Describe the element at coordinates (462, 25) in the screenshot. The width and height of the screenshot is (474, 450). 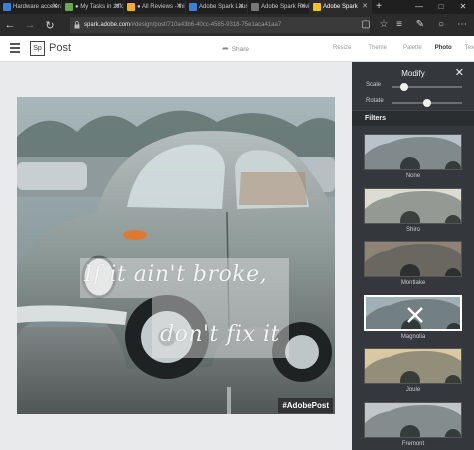
I see `more-icon: ⋯` at that location.